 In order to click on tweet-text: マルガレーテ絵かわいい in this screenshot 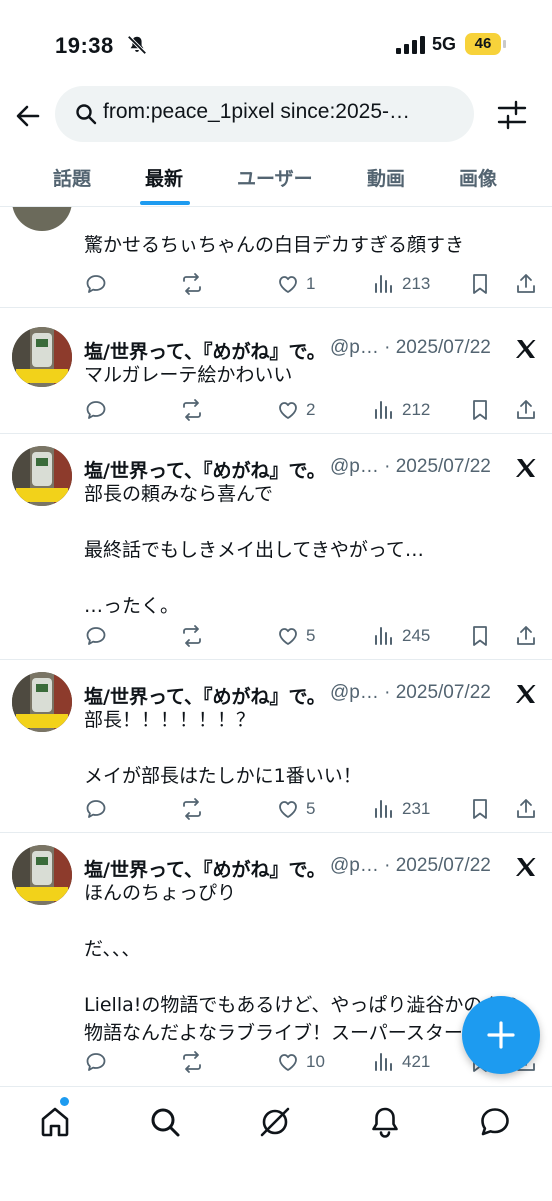, I will do `click(188, 375)`.